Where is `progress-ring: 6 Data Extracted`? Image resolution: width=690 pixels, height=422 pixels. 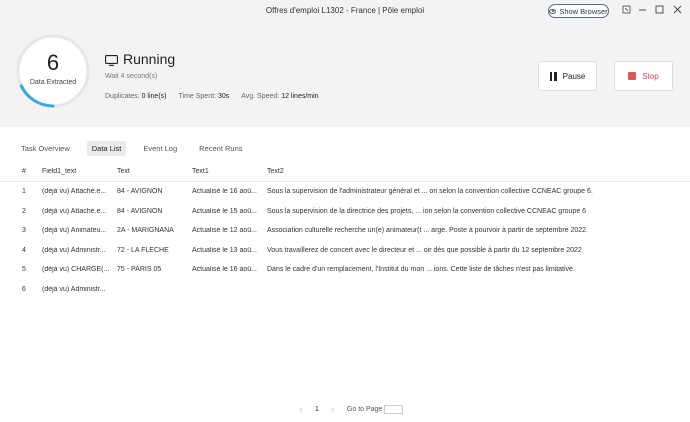 progress-ring: 6 Data Extracted is located at coordinates (53, 71).